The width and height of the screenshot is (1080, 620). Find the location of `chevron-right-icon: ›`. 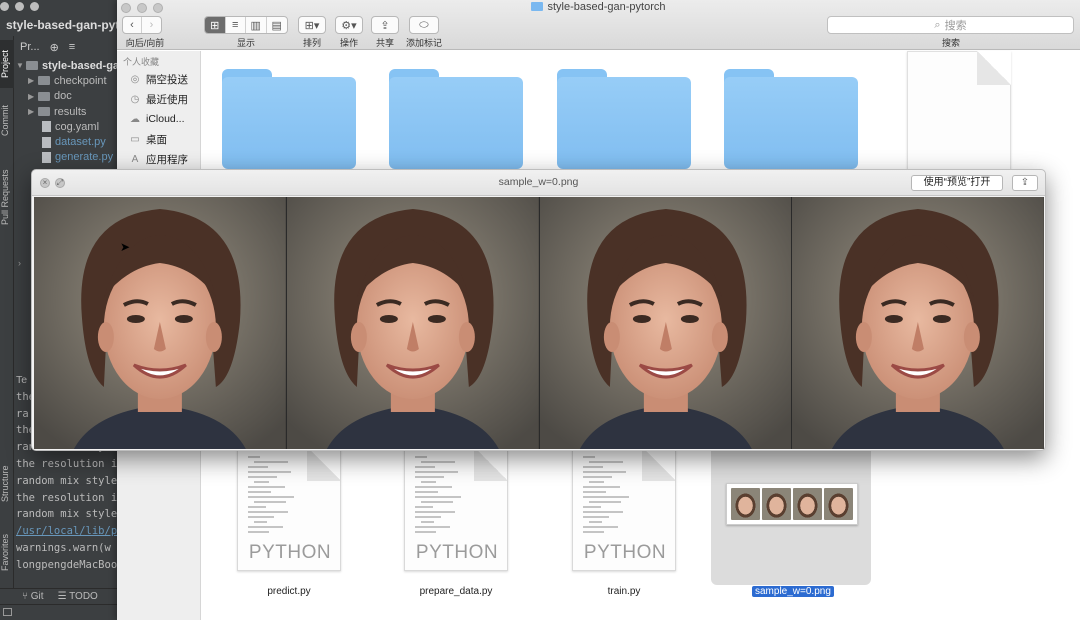

chevron-right-icon: › is located at coordinates (19, 263).